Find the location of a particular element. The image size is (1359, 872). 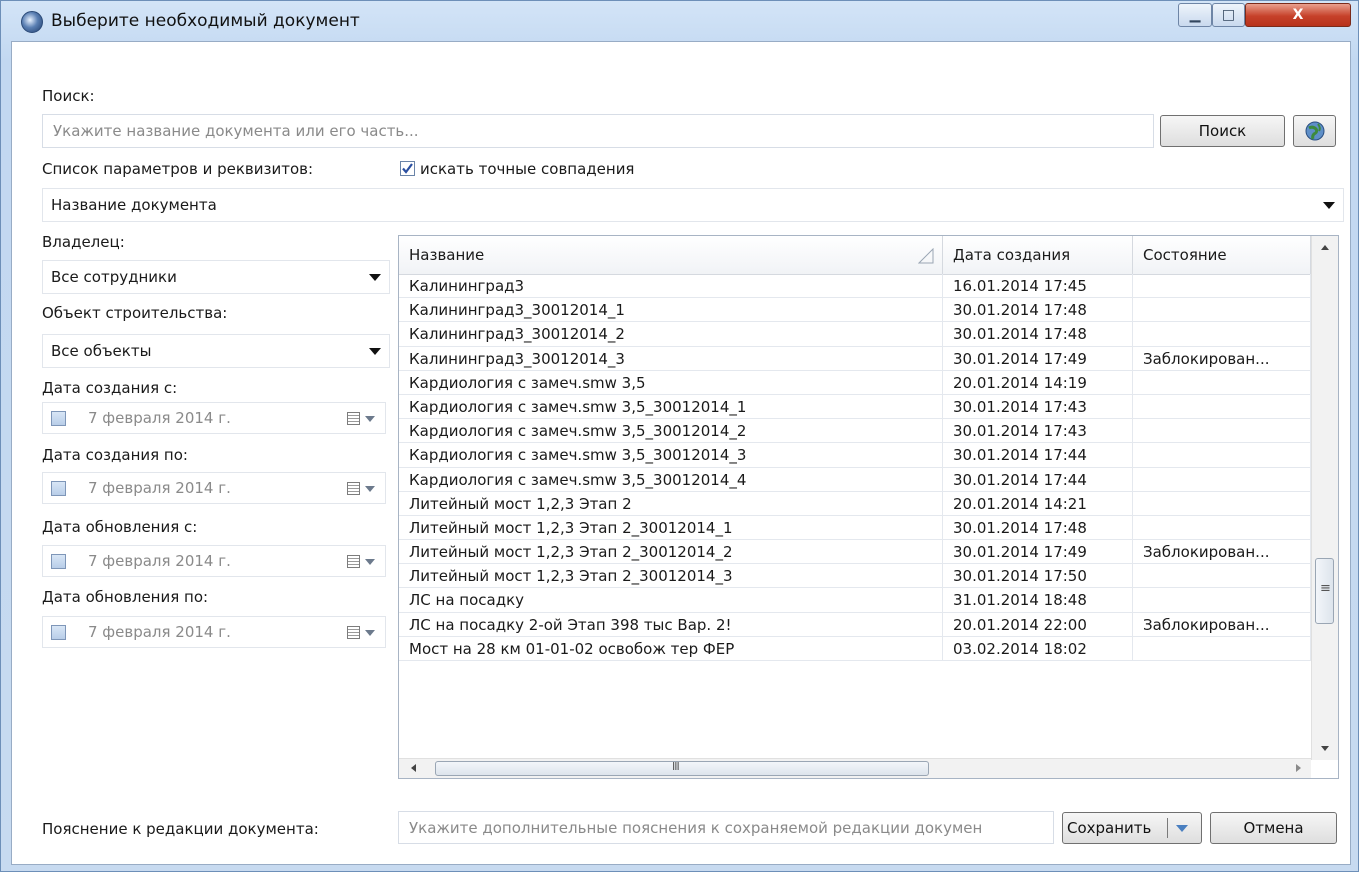

web-search-button is located at coordinates (1314, 131).